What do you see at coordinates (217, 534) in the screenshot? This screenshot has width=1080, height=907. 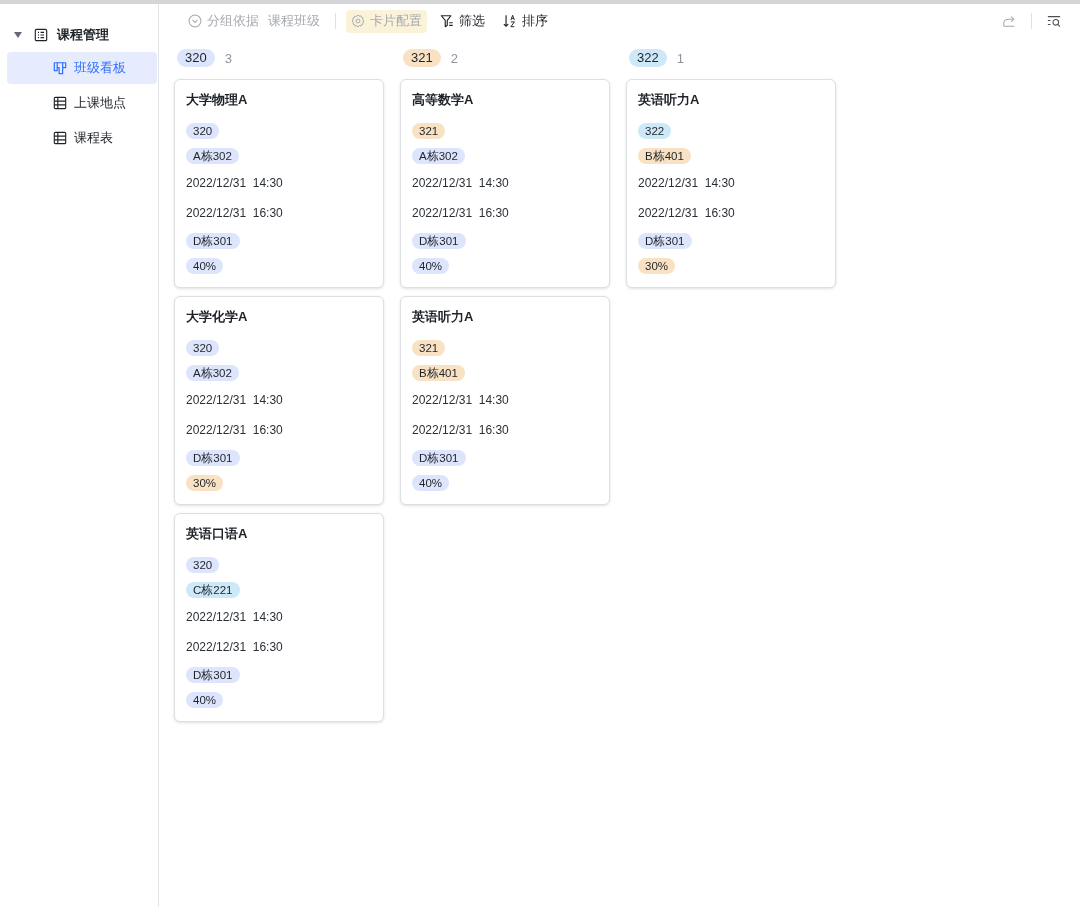 I see `card-title: 英语口语A` at bounding box center [217, 534].